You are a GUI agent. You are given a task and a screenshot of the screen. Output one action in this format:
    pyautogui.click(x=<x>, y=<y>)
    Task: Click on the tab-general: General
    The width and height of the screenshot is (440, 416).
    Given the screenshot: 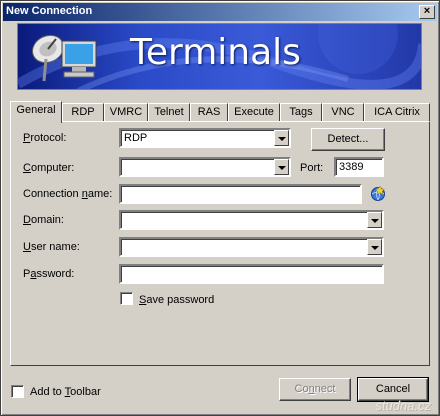 What is the action you would take?
    pyautogui.click(x=36, y=112)
    